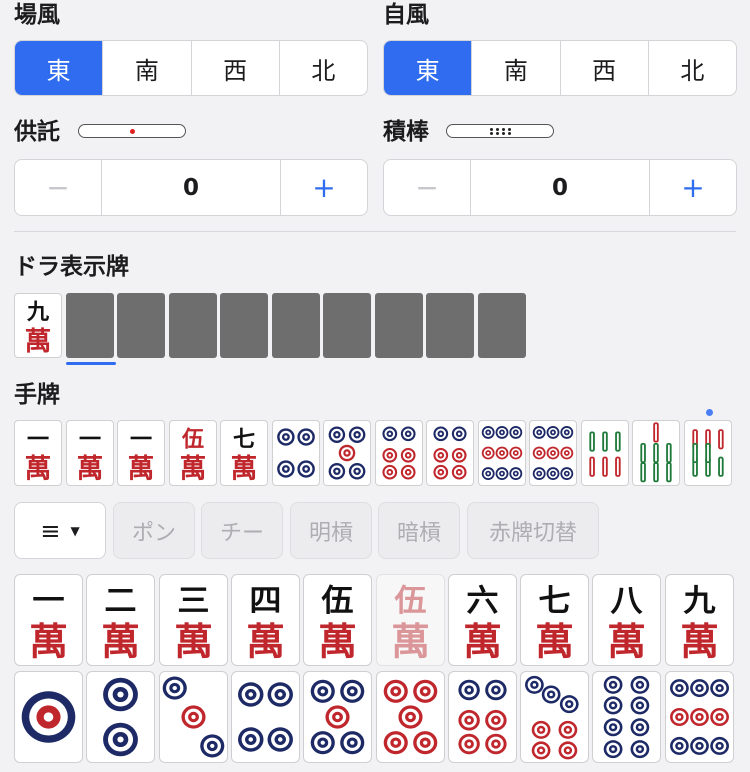  I want to click on picker-five-man-tile: 伍 萬, so click(338, 620).